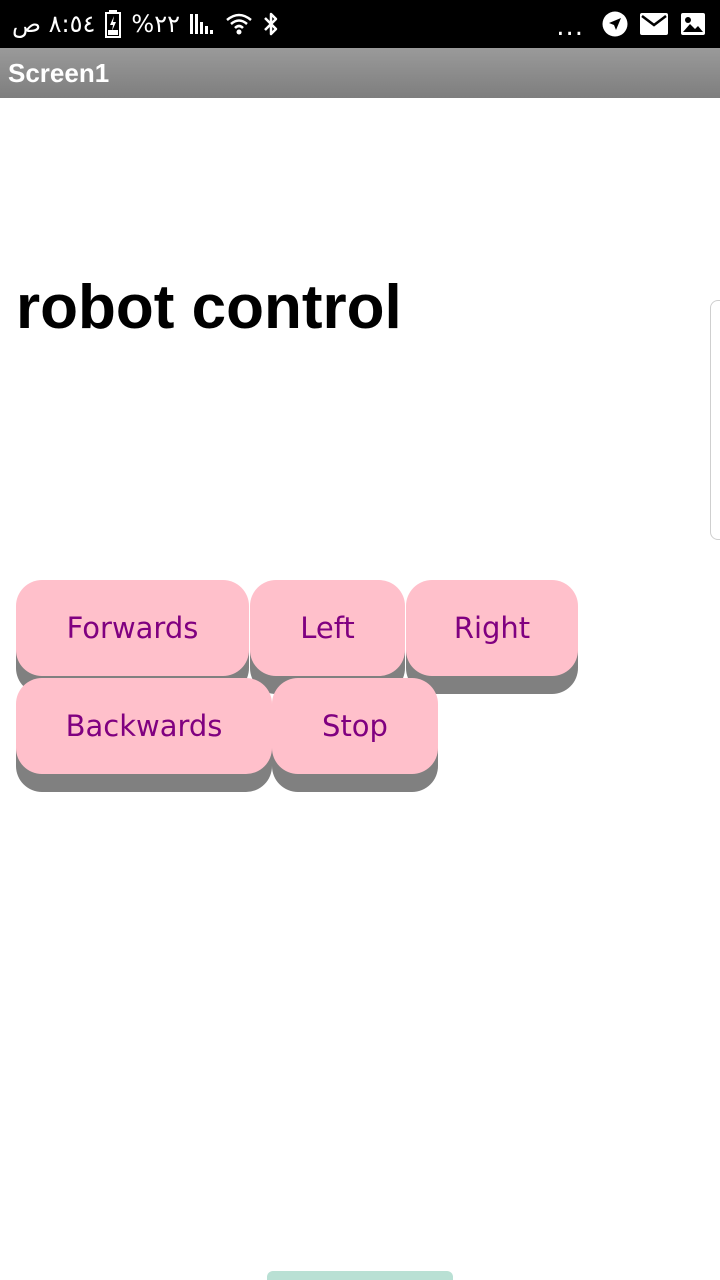 The height and width of the screenshot is (1280, 720). What do you see at coordinates (144, 726) in the screenshot?
I see `backwards-button: Backwards` at bounding box center [144, 726].